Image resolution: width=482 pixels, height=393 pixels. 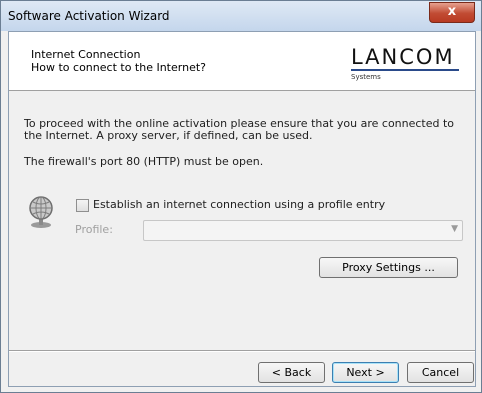 What do you see at coordinates (365, 372) in the screenshot?
I see `next-button: Next >` at bounding box center [365, 372].